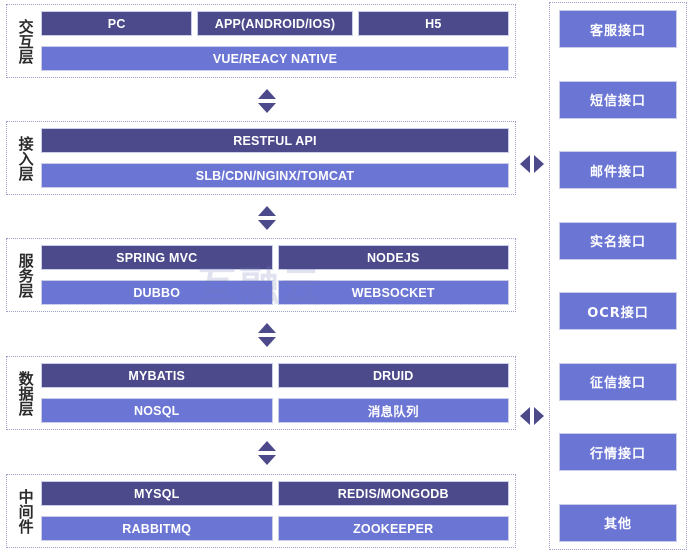 Image resolution: width=692 pixels, height=554 pixels. I want to click on layer-row: SPRING MVC NODEJS, so click(275, 257).